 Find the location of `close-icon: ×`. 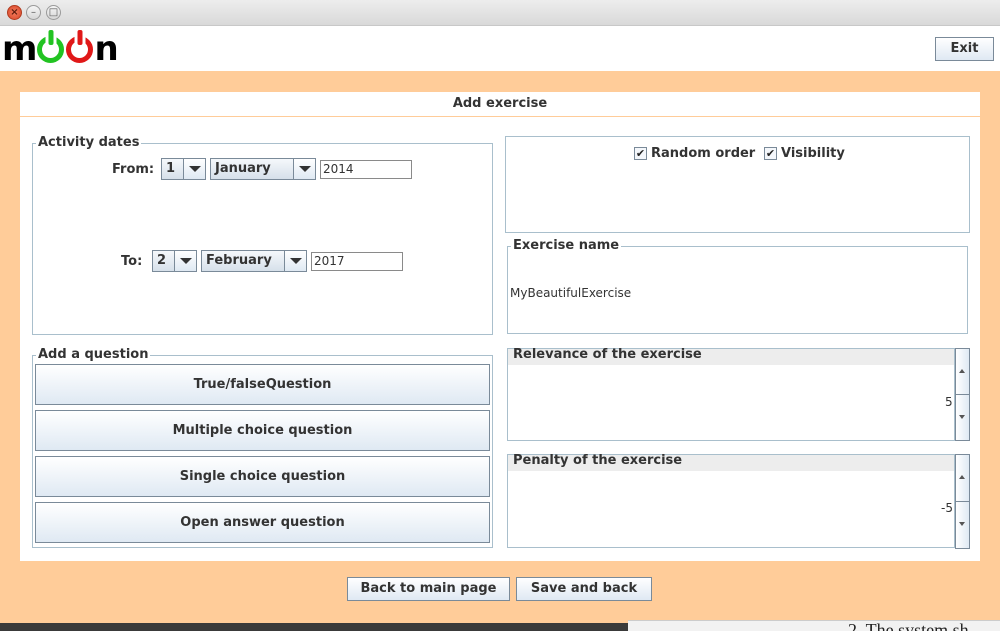

close-icon: × is located at coordinates (14, 12).